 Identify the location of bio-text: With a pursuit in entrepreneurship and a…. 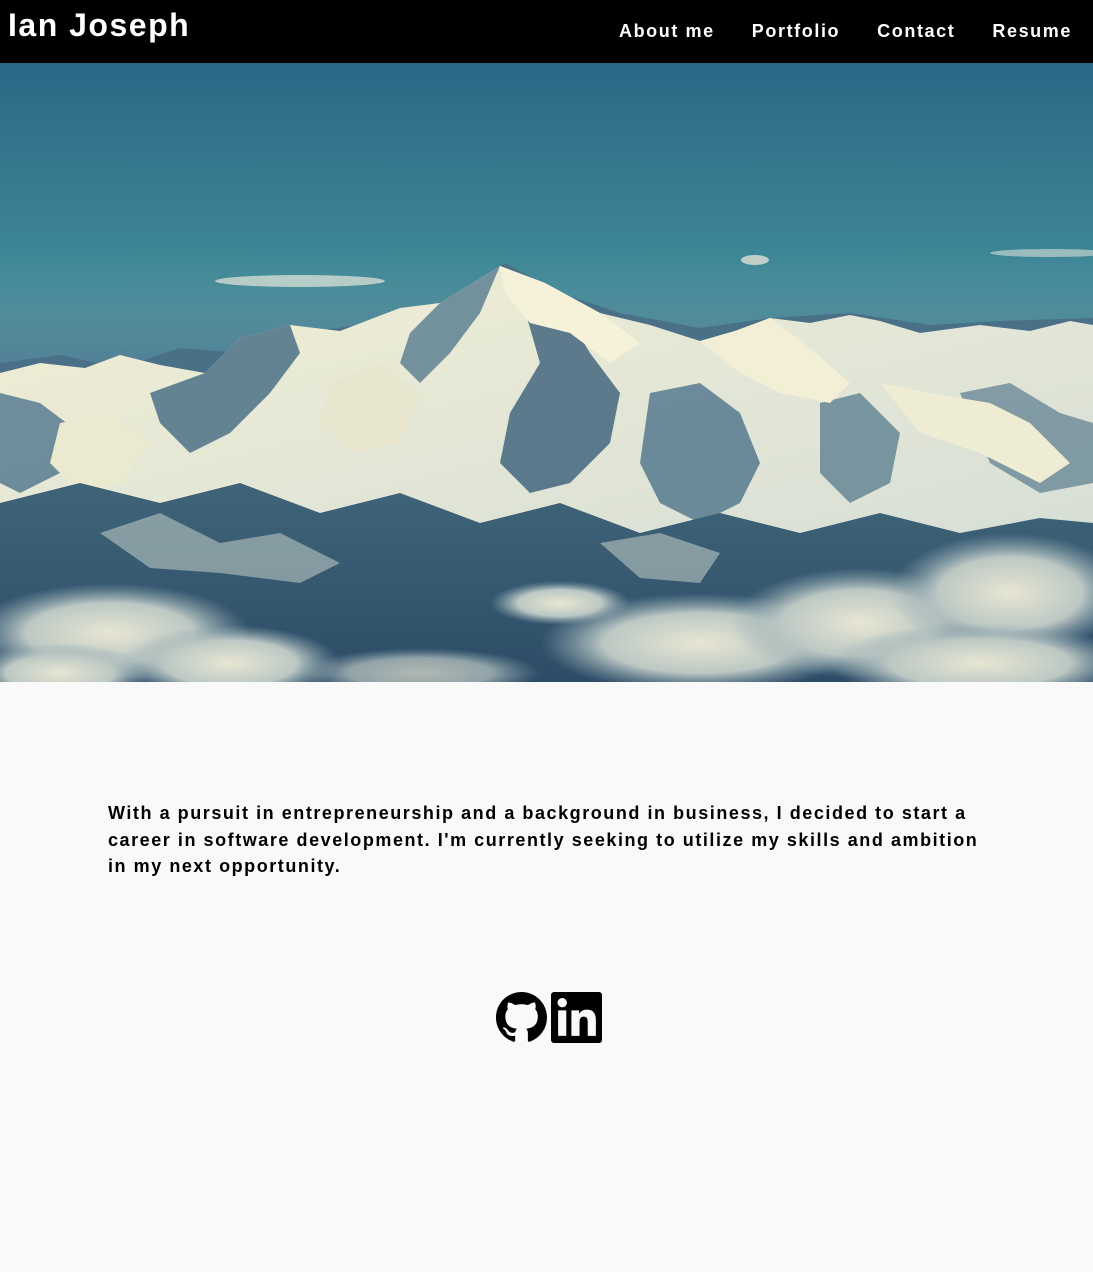
(543, 839).